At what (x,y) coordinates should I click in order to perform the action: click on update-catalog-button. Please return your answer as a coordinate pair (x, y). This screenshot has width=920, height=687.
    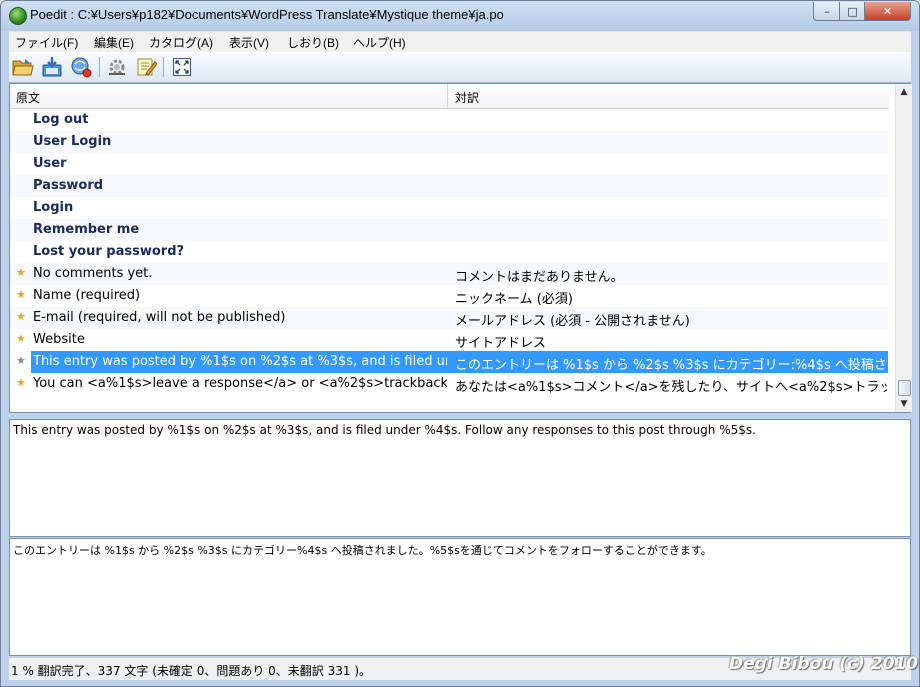
    Looking at the image, I should click on (81, 67).